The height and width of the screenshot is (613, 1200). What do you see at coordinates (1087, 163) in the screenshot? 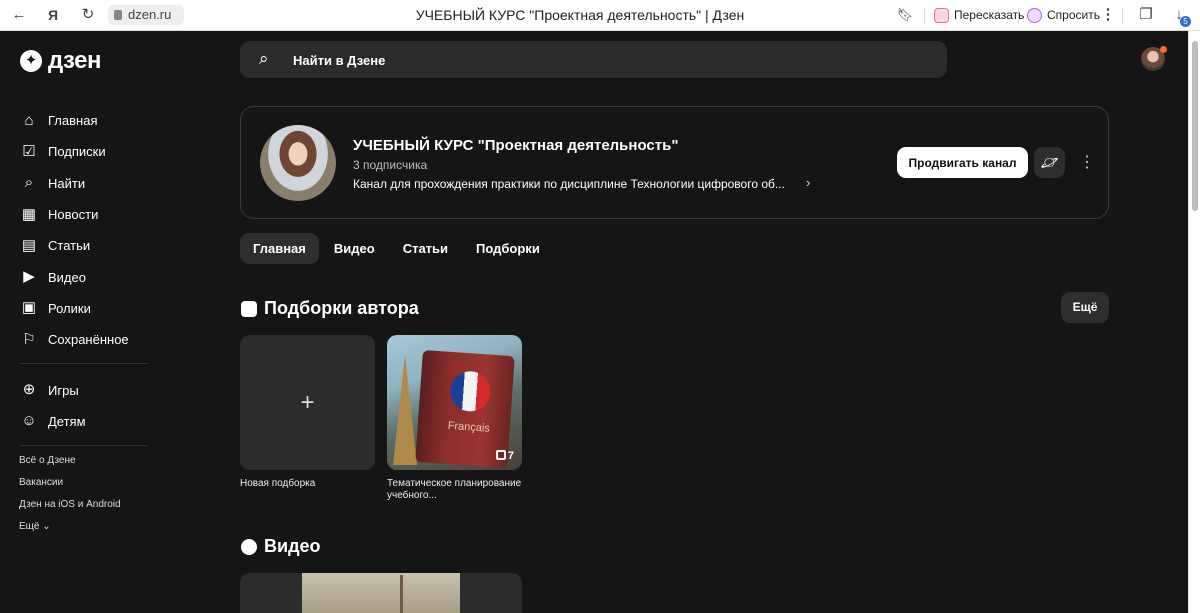
I see `more-options-icon: ⋮` at bounding box center [1087, 163].